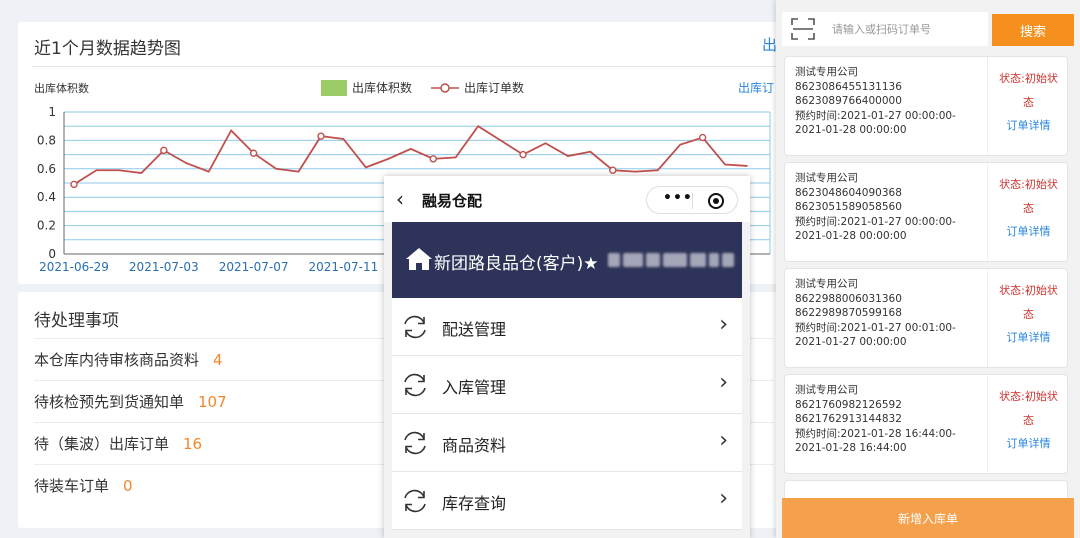 Image resolution: width=1080 pixels, height=538 pixels. I want to click on order-number: 8621762913144832, so click(848, 419).